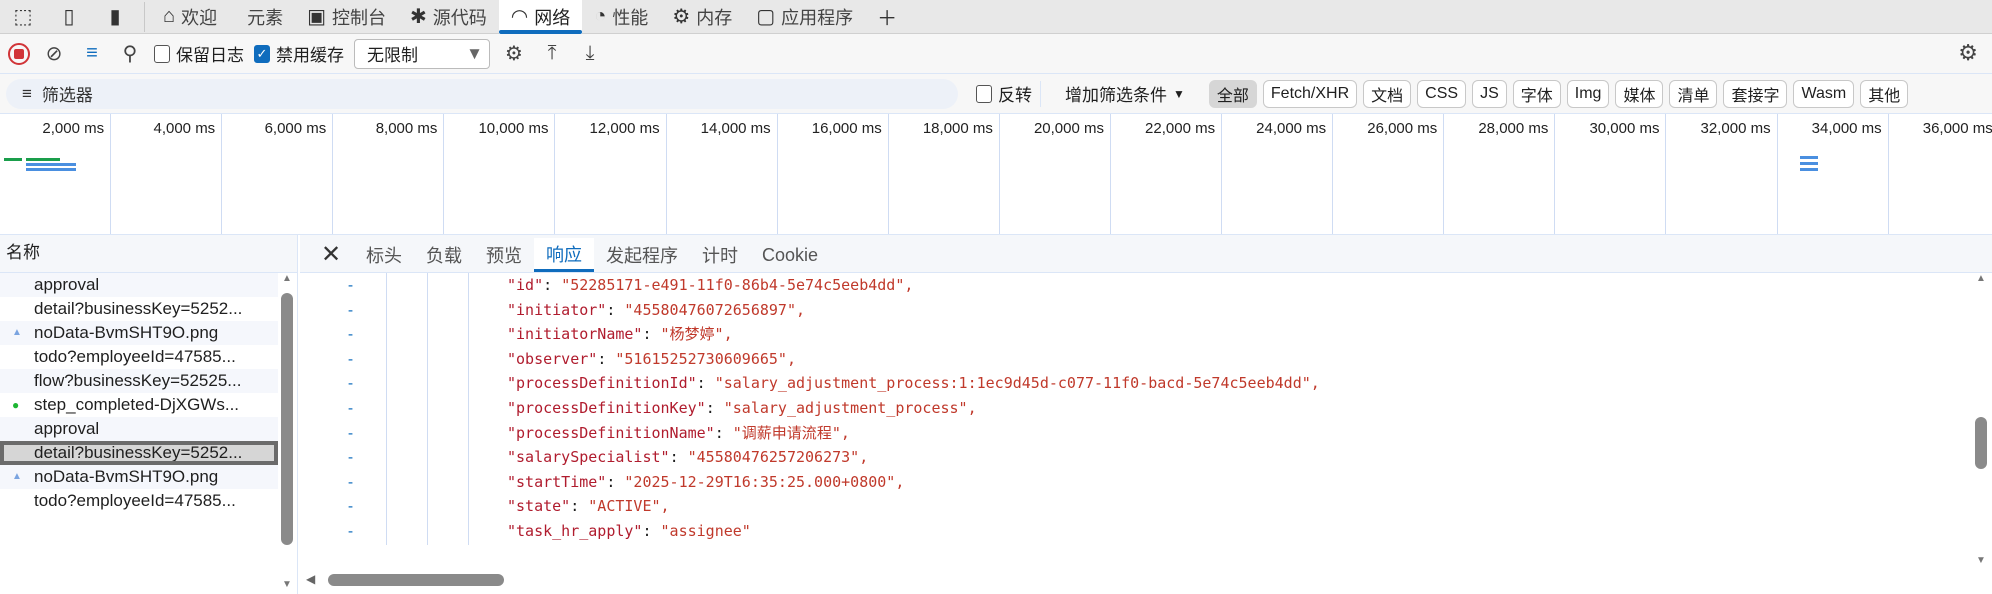  I want to click on timeline-tick: 10,000 ms, so click(500, 174).